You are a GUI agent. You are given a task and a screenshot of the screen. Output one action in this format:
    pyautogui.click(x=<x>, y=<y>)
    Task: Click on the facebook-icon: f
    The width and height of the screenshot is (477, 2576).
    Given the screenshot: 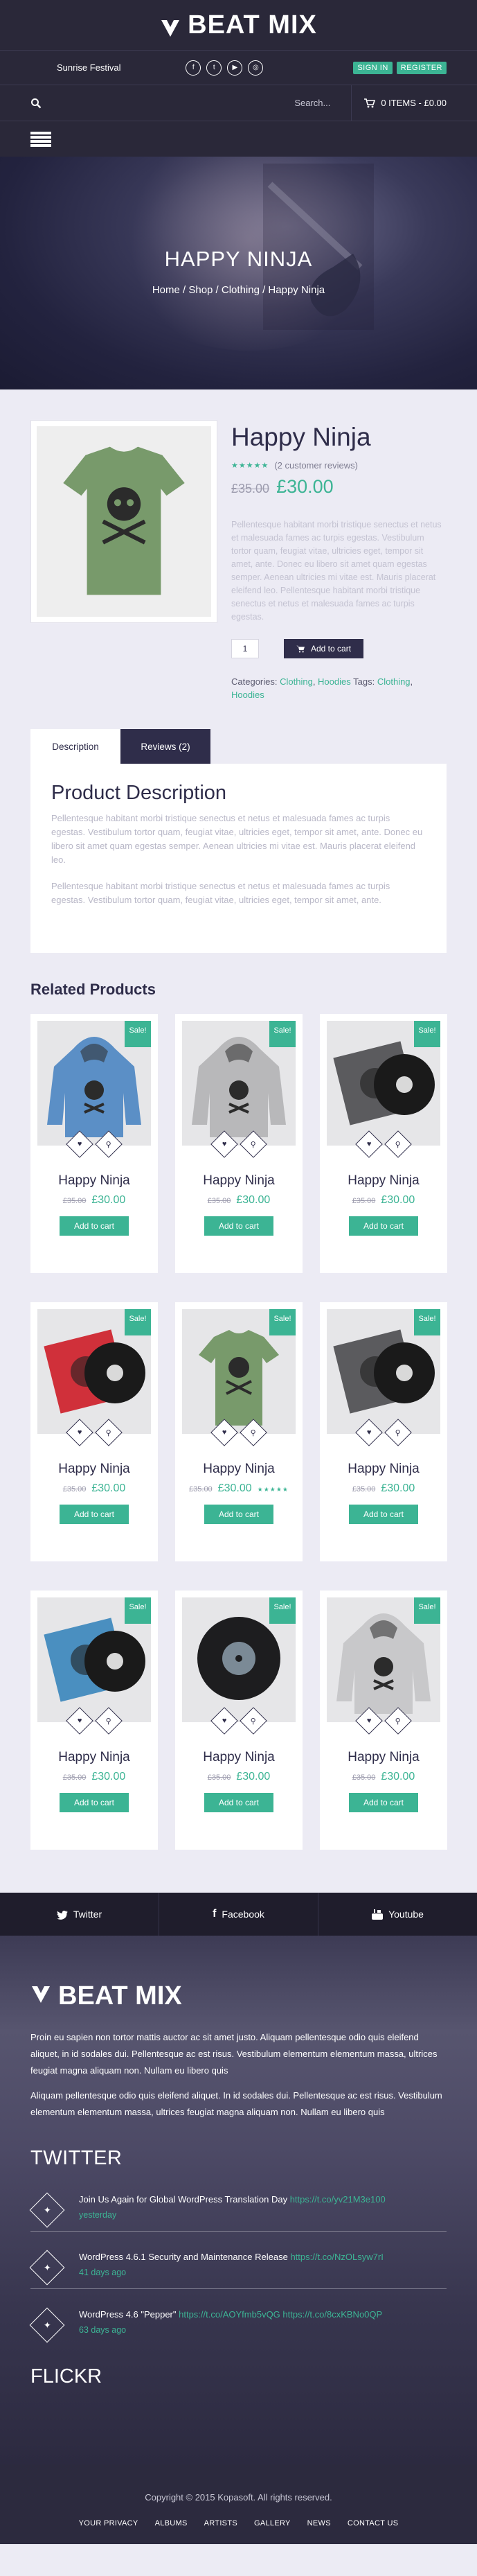 What is the action you would take?
    pyautogui.click(x=193, y=68)
    